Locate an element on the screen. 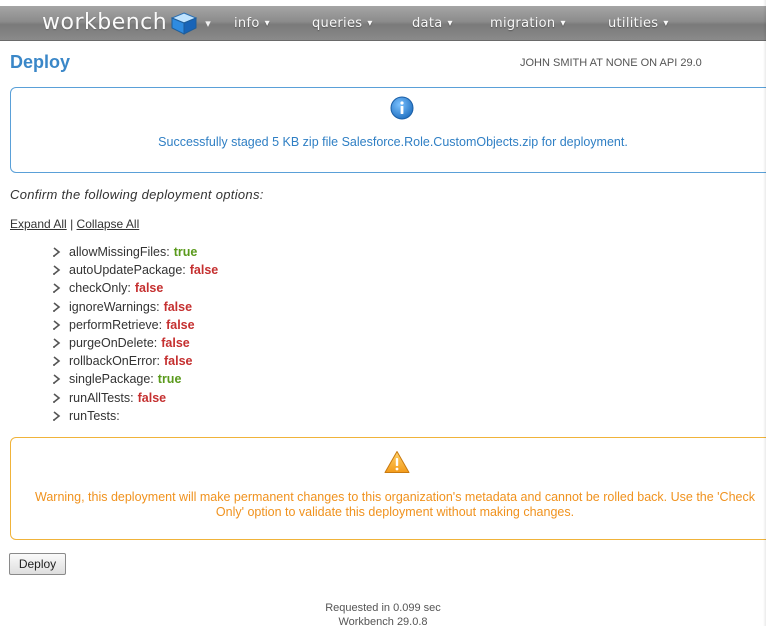 This screenshot has width=766, height=626. menu-data-label: data is located at coordinates (427, 23).